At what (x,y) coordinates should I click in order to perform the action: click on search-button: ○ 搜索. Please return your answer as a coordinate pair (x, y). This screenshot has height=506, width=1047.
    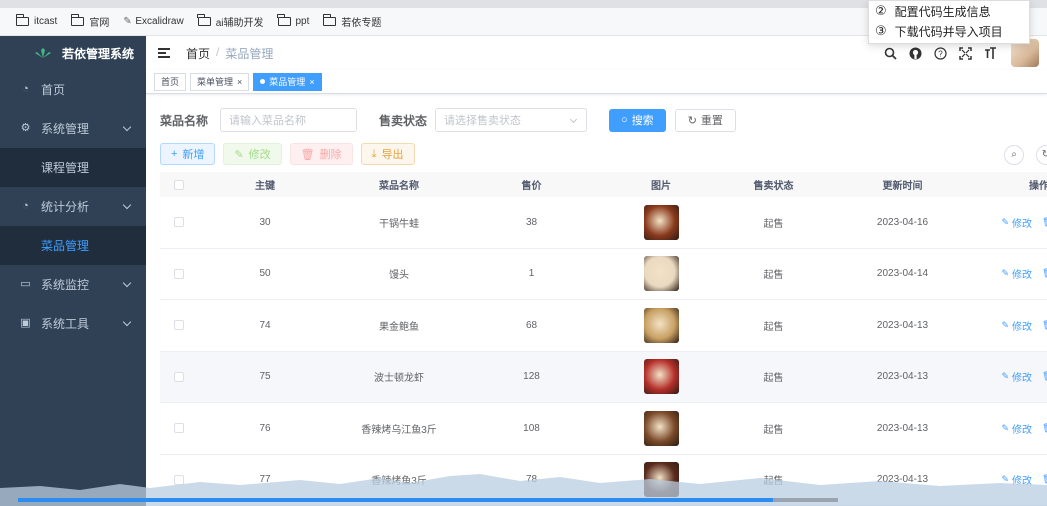
    Looking at the image, I should click on (637, 120).